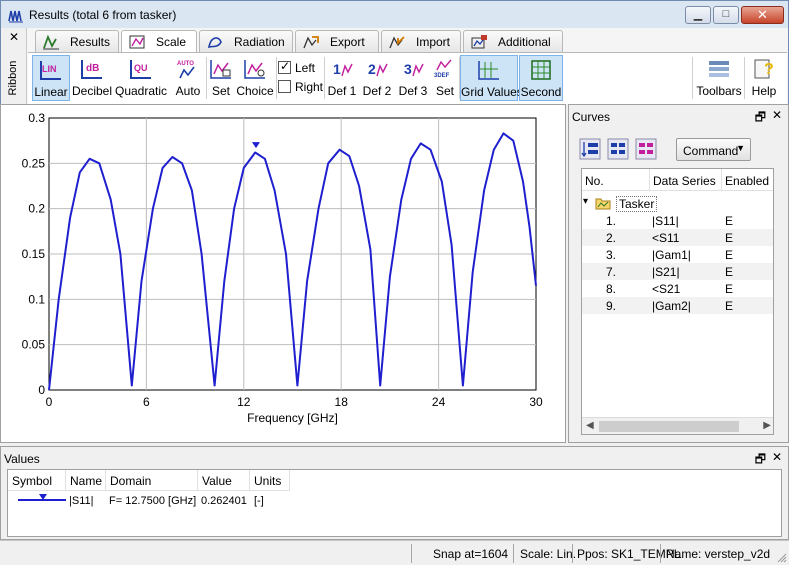 Image resolution: width=789 pixels, height=565 pixels. I want to click on column-header-name: Name, so click(86, 480).